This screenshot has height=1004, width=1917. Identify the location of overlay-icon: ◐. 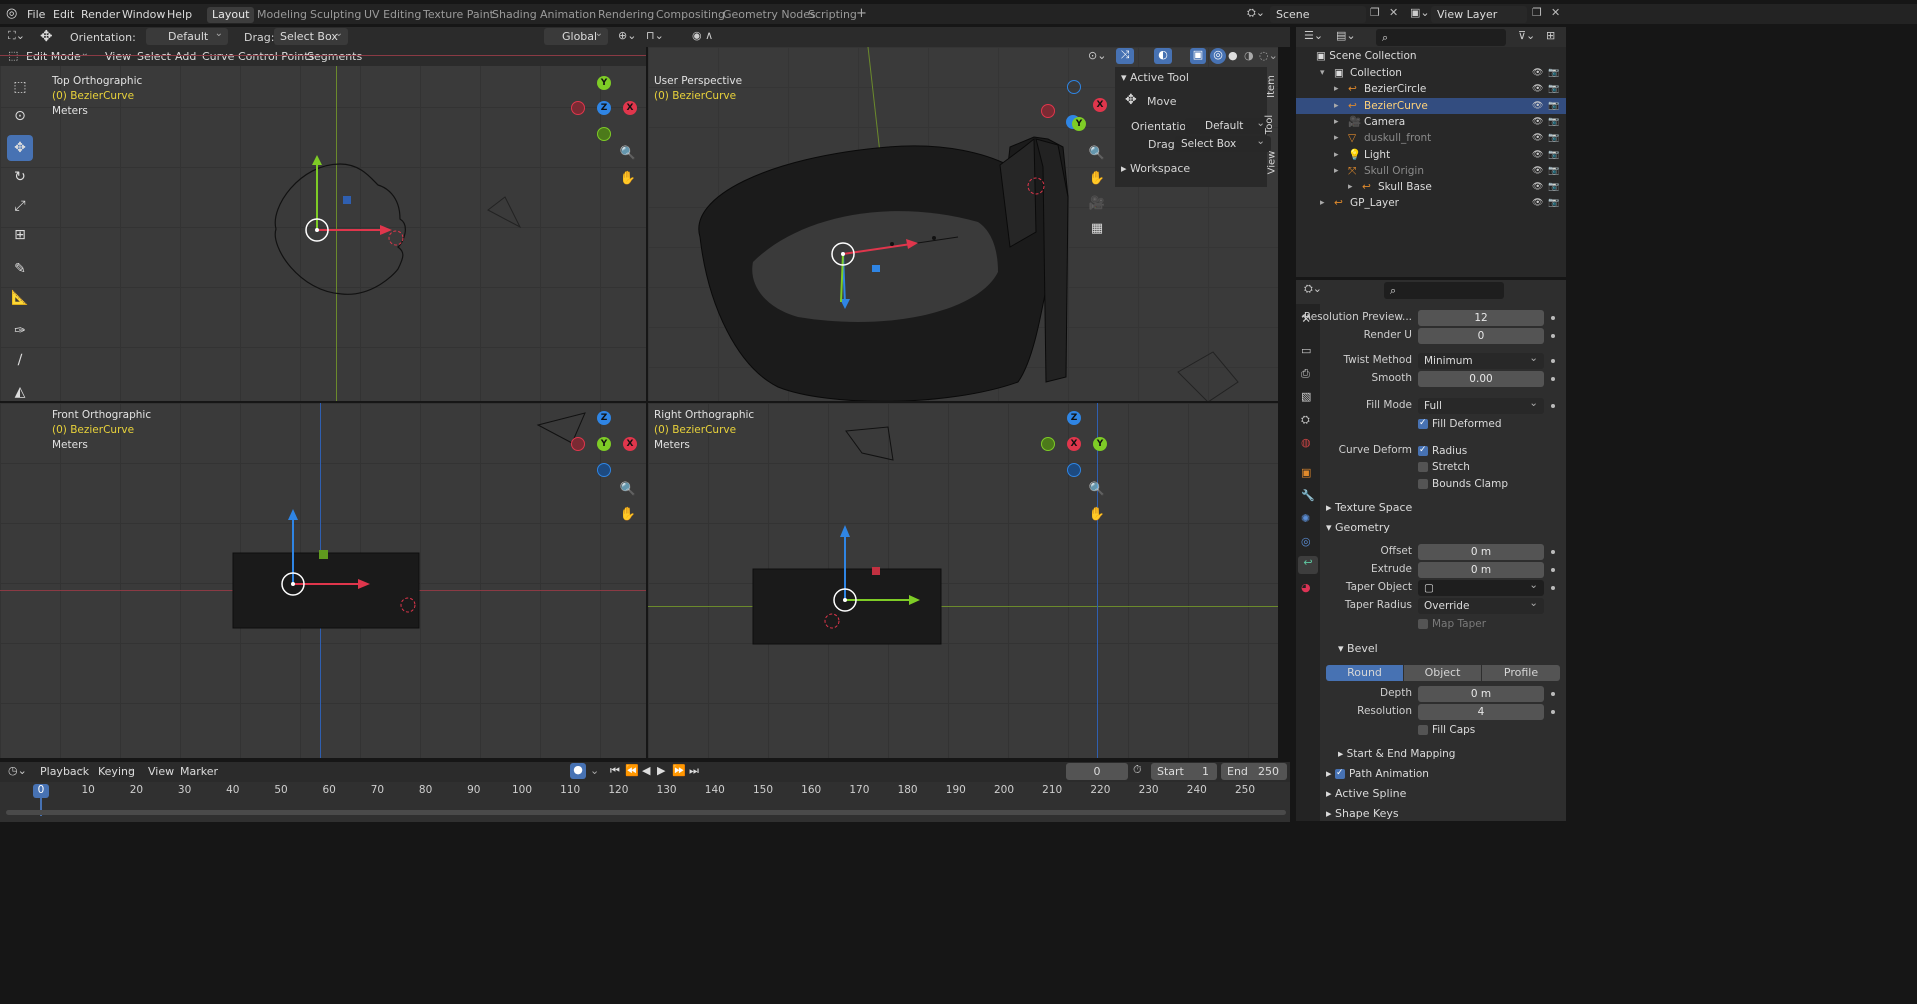
(1163, 56).